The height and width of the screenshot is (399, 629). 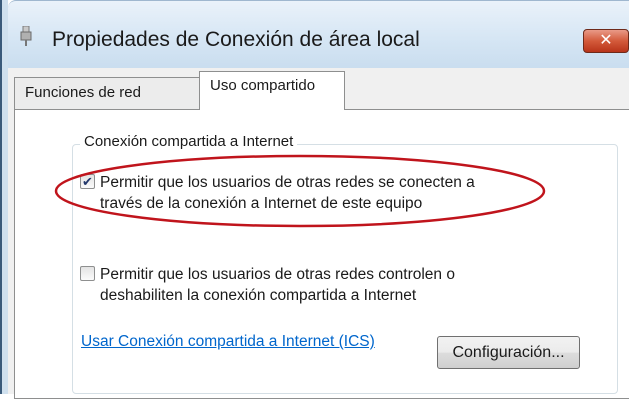 What do you see at coordinates (263, 85) in the screenshot?
I see `tab-label: Uso compartido` at bounding box center [263, 85].